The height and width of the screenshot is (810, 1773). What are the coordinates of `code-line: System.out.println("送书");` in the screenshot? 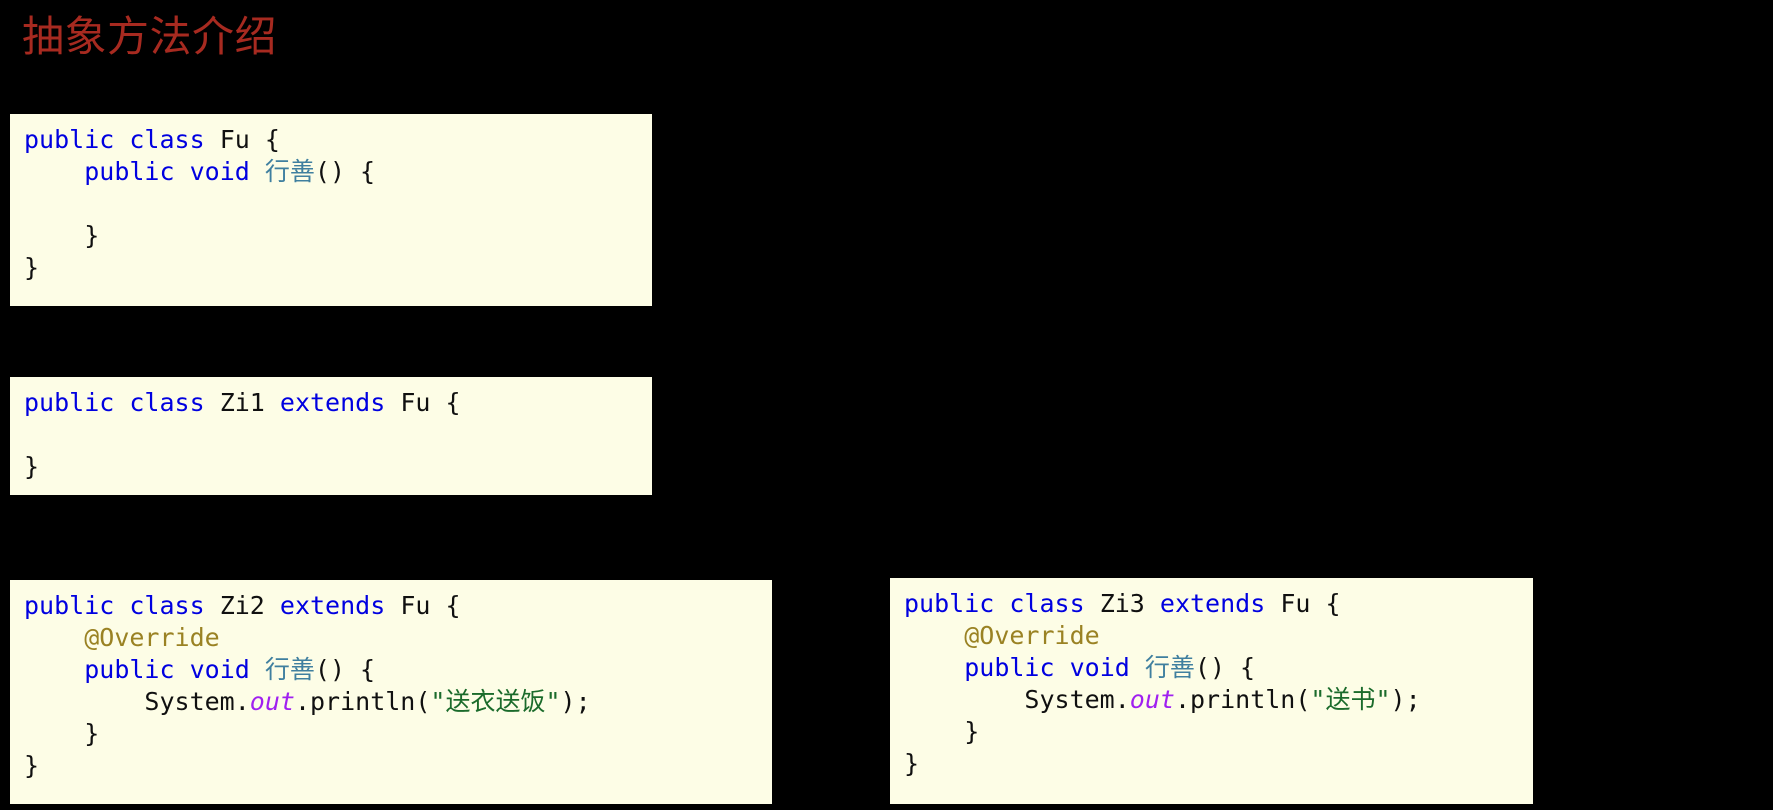 It's located at (1218, 700).